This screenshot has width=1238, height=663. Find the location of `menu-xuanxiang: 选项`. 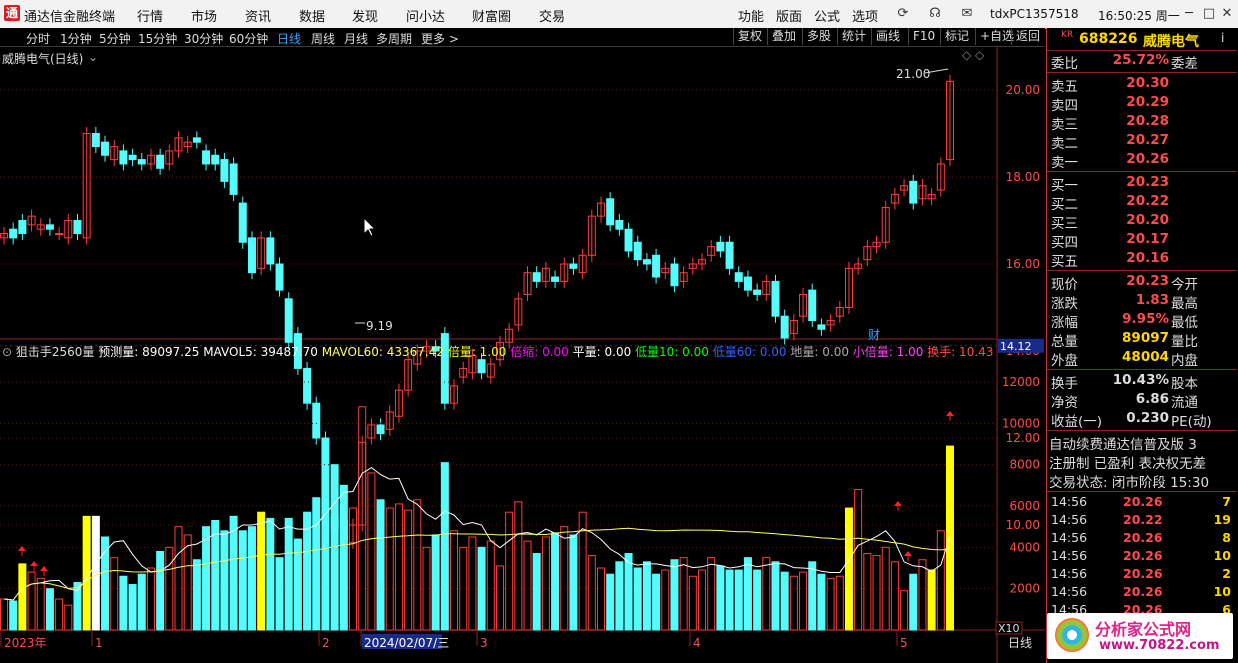

menu-xuanxiang: 选项 is located at coordinates (865, 15).